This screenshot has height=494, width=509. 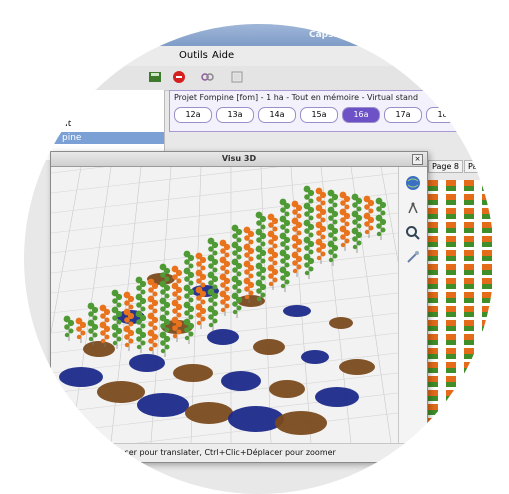 I want to click on step-button: 15a, so click(x=319, y=115).